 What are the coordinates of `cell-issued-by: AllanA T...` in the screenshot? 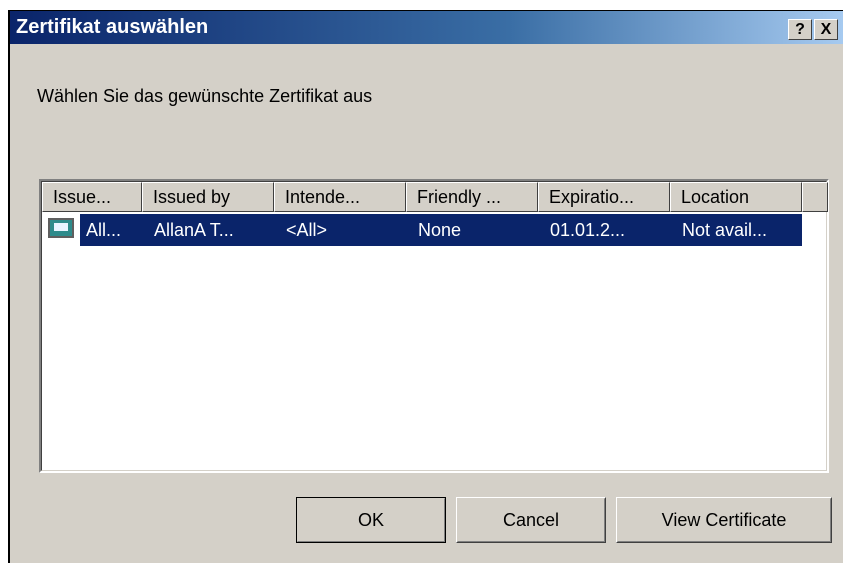 It's located at (194, 230).